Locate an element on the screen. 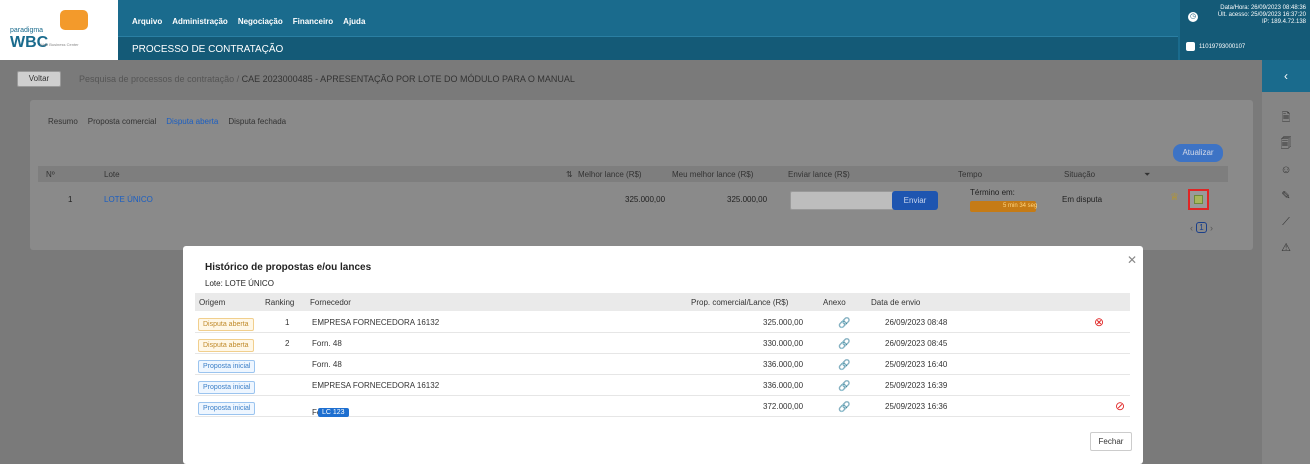 Image resolution: width=1310 pixels, height=464 pixels. countdown-text: 5 min 34 seg is located at coordinates (1020, 206).